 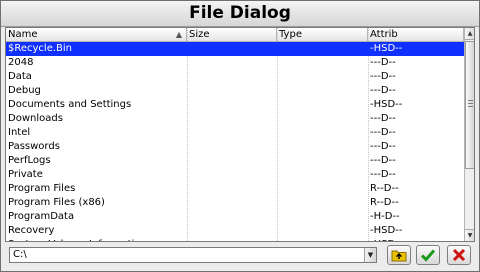 I want to click on file-row: Intel ---D--, so click(x=235, y=133).